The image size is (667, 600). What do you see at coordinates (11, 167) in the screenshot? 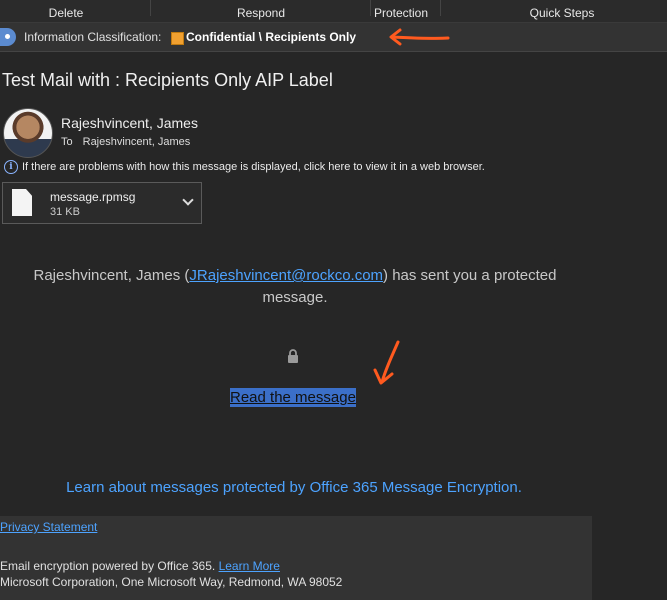
I see `info-icon: i` at bounding box center [11, 167].